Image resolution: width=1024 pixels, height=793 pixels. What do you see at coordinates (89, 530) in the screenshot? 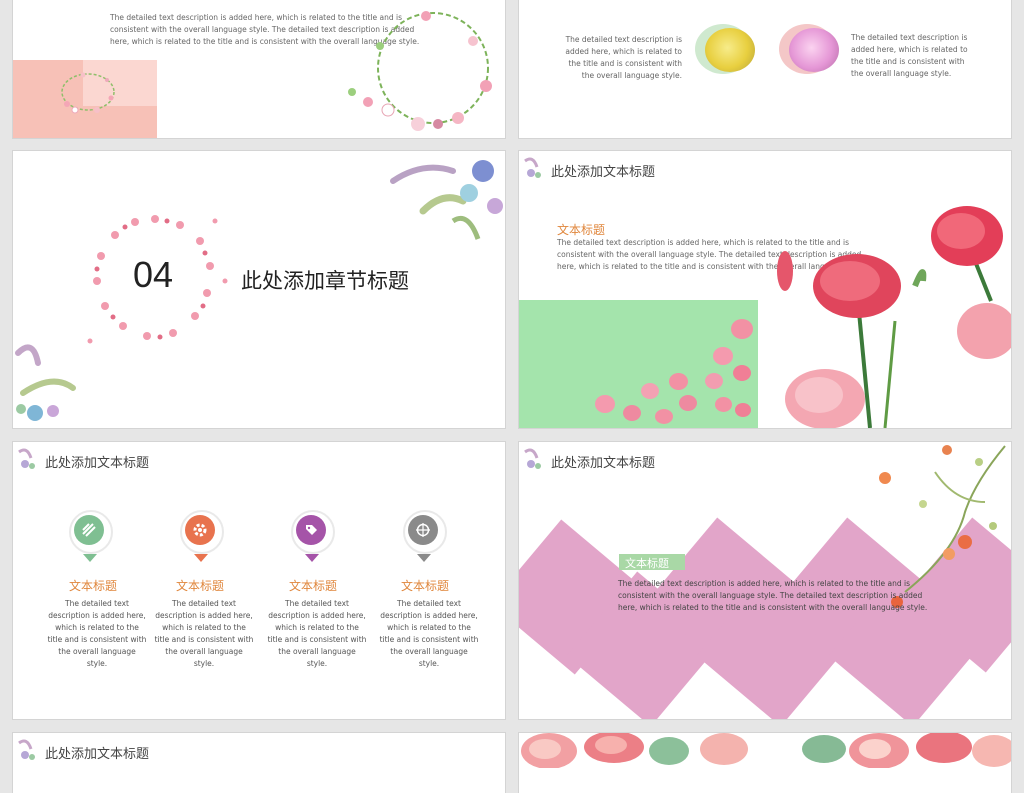
I see `lines-icon` at bounding box center [89, 530].